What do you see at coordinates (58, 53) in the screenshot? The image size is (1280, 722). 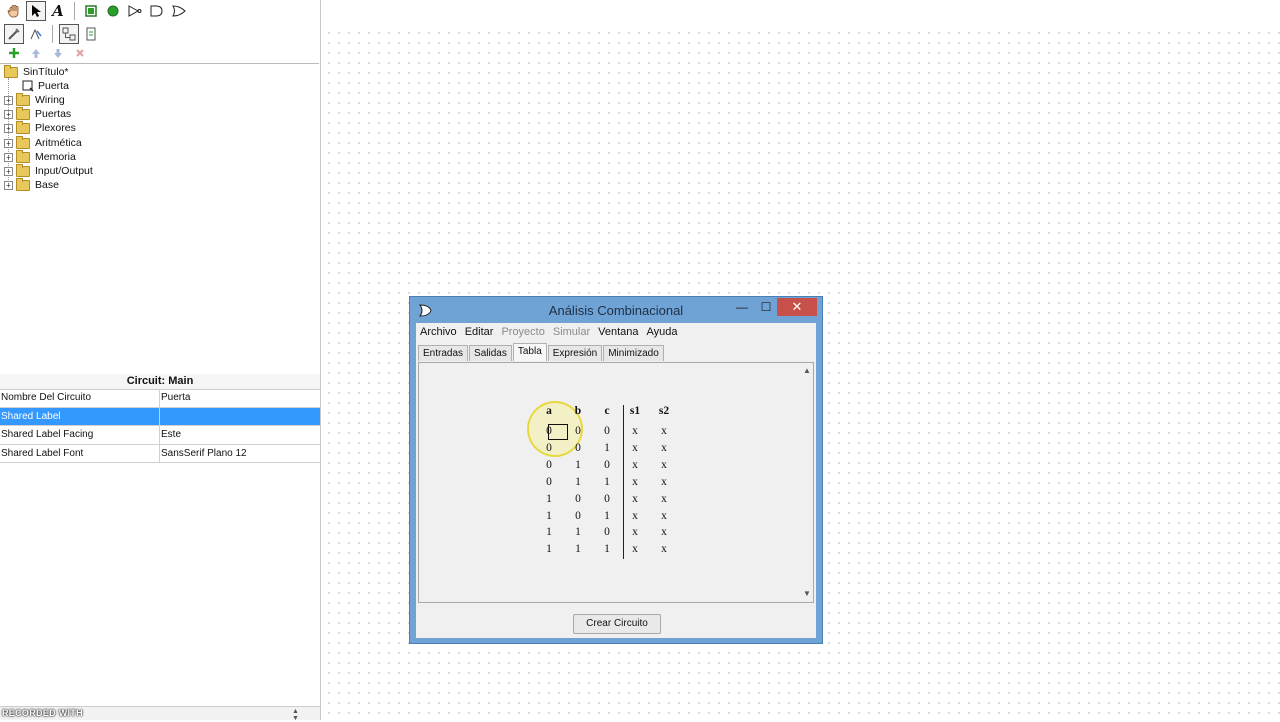 I see `move-down-icon` at bounding box center [58, 53].